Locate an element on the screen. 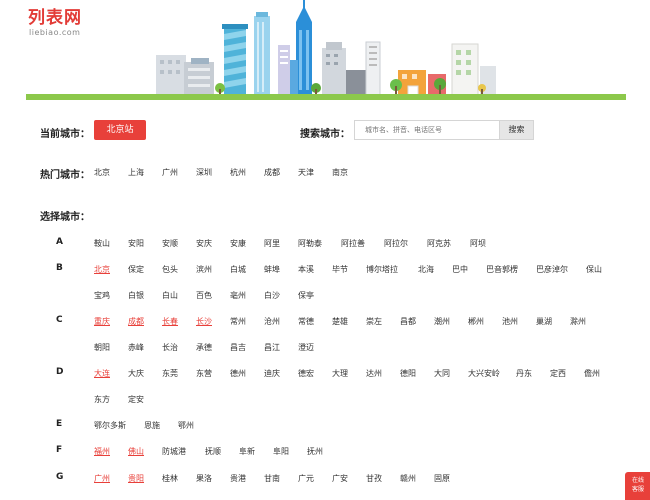 Image resolution: width=650 pixels, height=500 pixels. city-link: 澄迈 is located at coordinates (315, 347).